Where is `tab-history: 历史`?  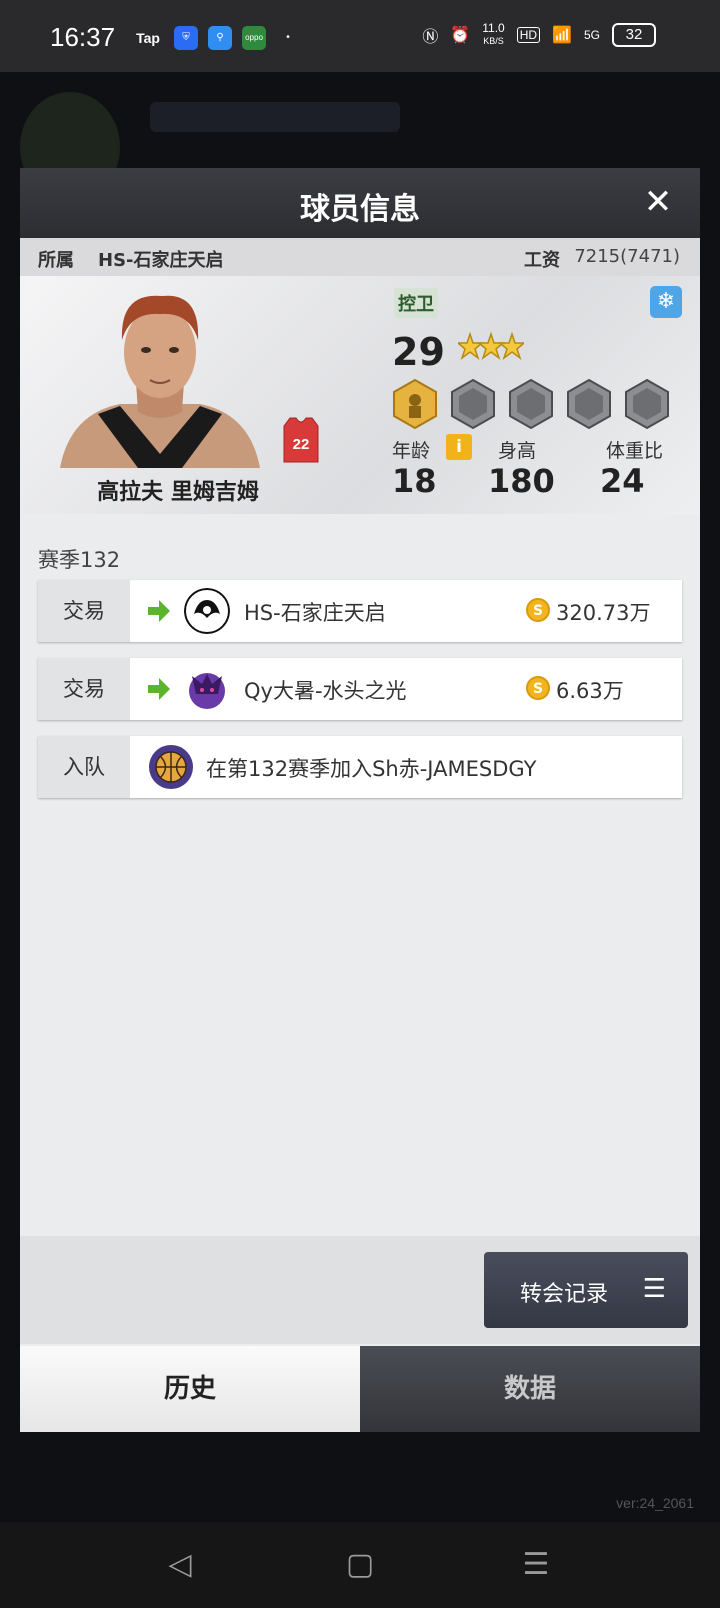 tab-history: 历史 is located at coordinates (190, 1389).